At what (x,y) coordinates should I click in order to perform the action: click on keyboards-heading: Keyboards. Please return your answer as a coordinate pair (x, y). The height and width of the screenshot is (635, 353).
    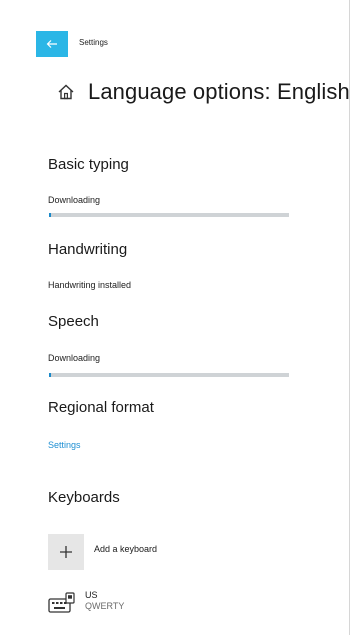
    Looking at the image, I should click on (84, 497).